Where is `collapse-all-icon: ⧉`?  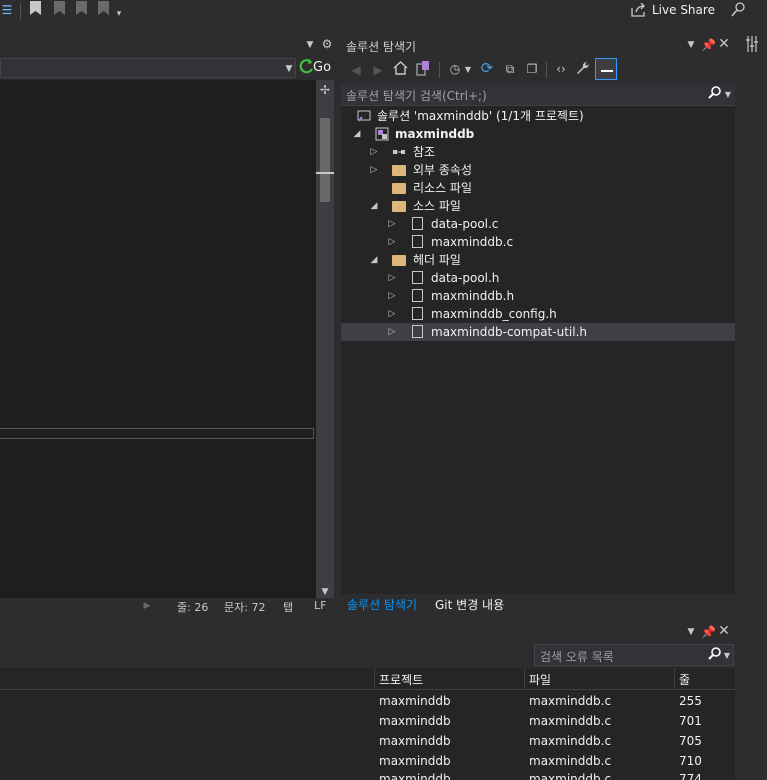
collapse-all-icon: ⧉ is located at coordinates (510, 69).